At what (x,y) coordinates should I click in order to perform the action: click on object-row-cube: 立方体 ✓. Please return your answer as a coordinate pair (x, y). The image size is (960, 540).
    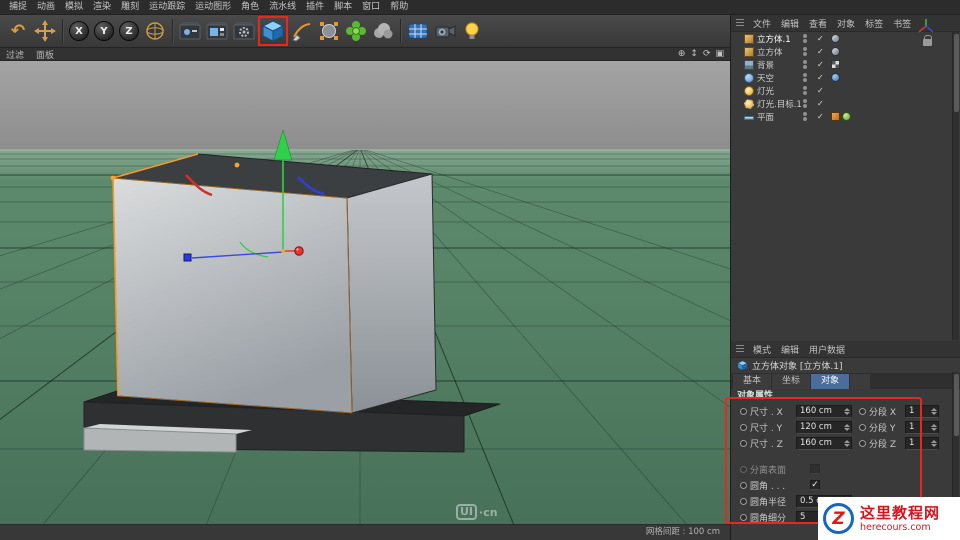
    Looking at the image, I should click on (842, 51).